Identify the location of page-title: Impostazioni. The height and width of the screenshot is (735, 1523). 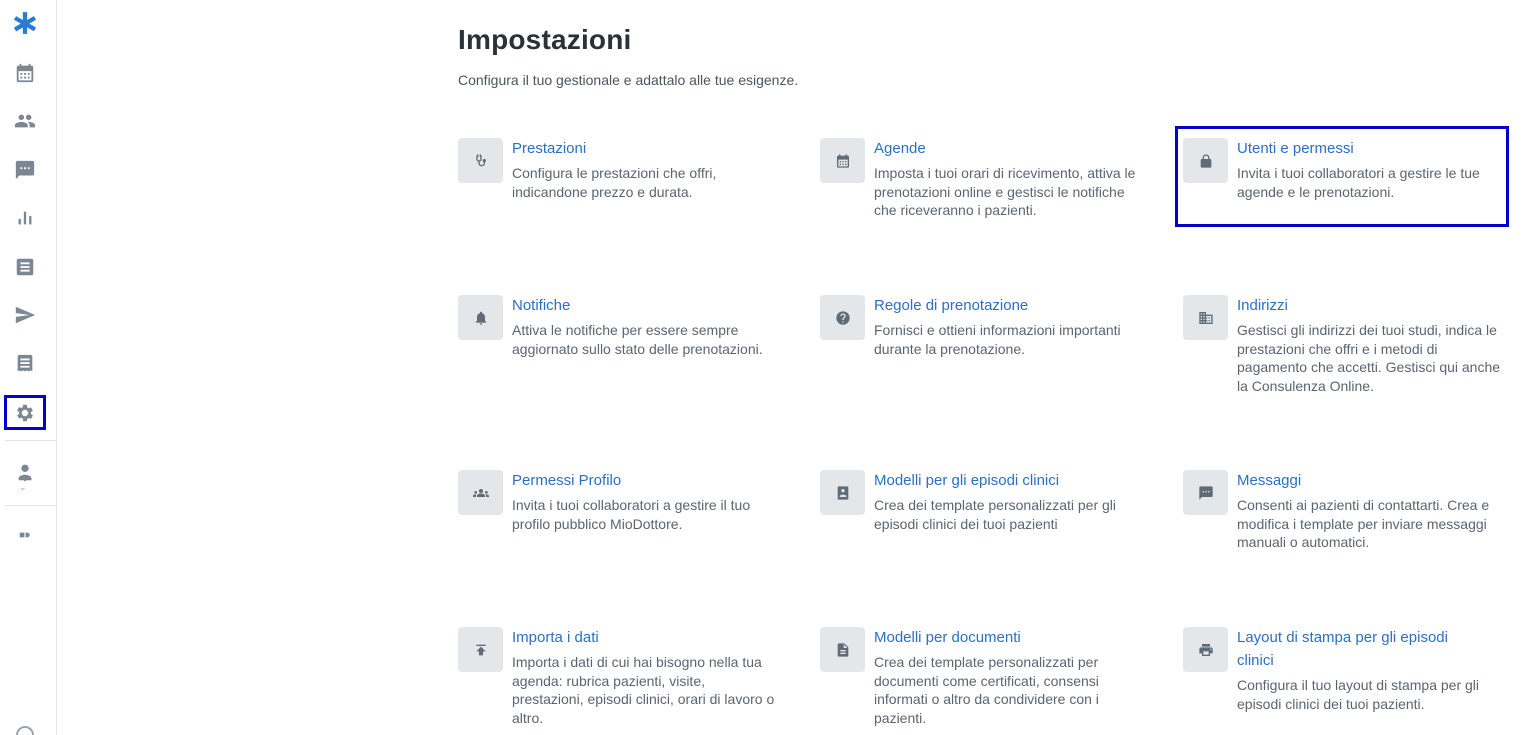
(545, 39).